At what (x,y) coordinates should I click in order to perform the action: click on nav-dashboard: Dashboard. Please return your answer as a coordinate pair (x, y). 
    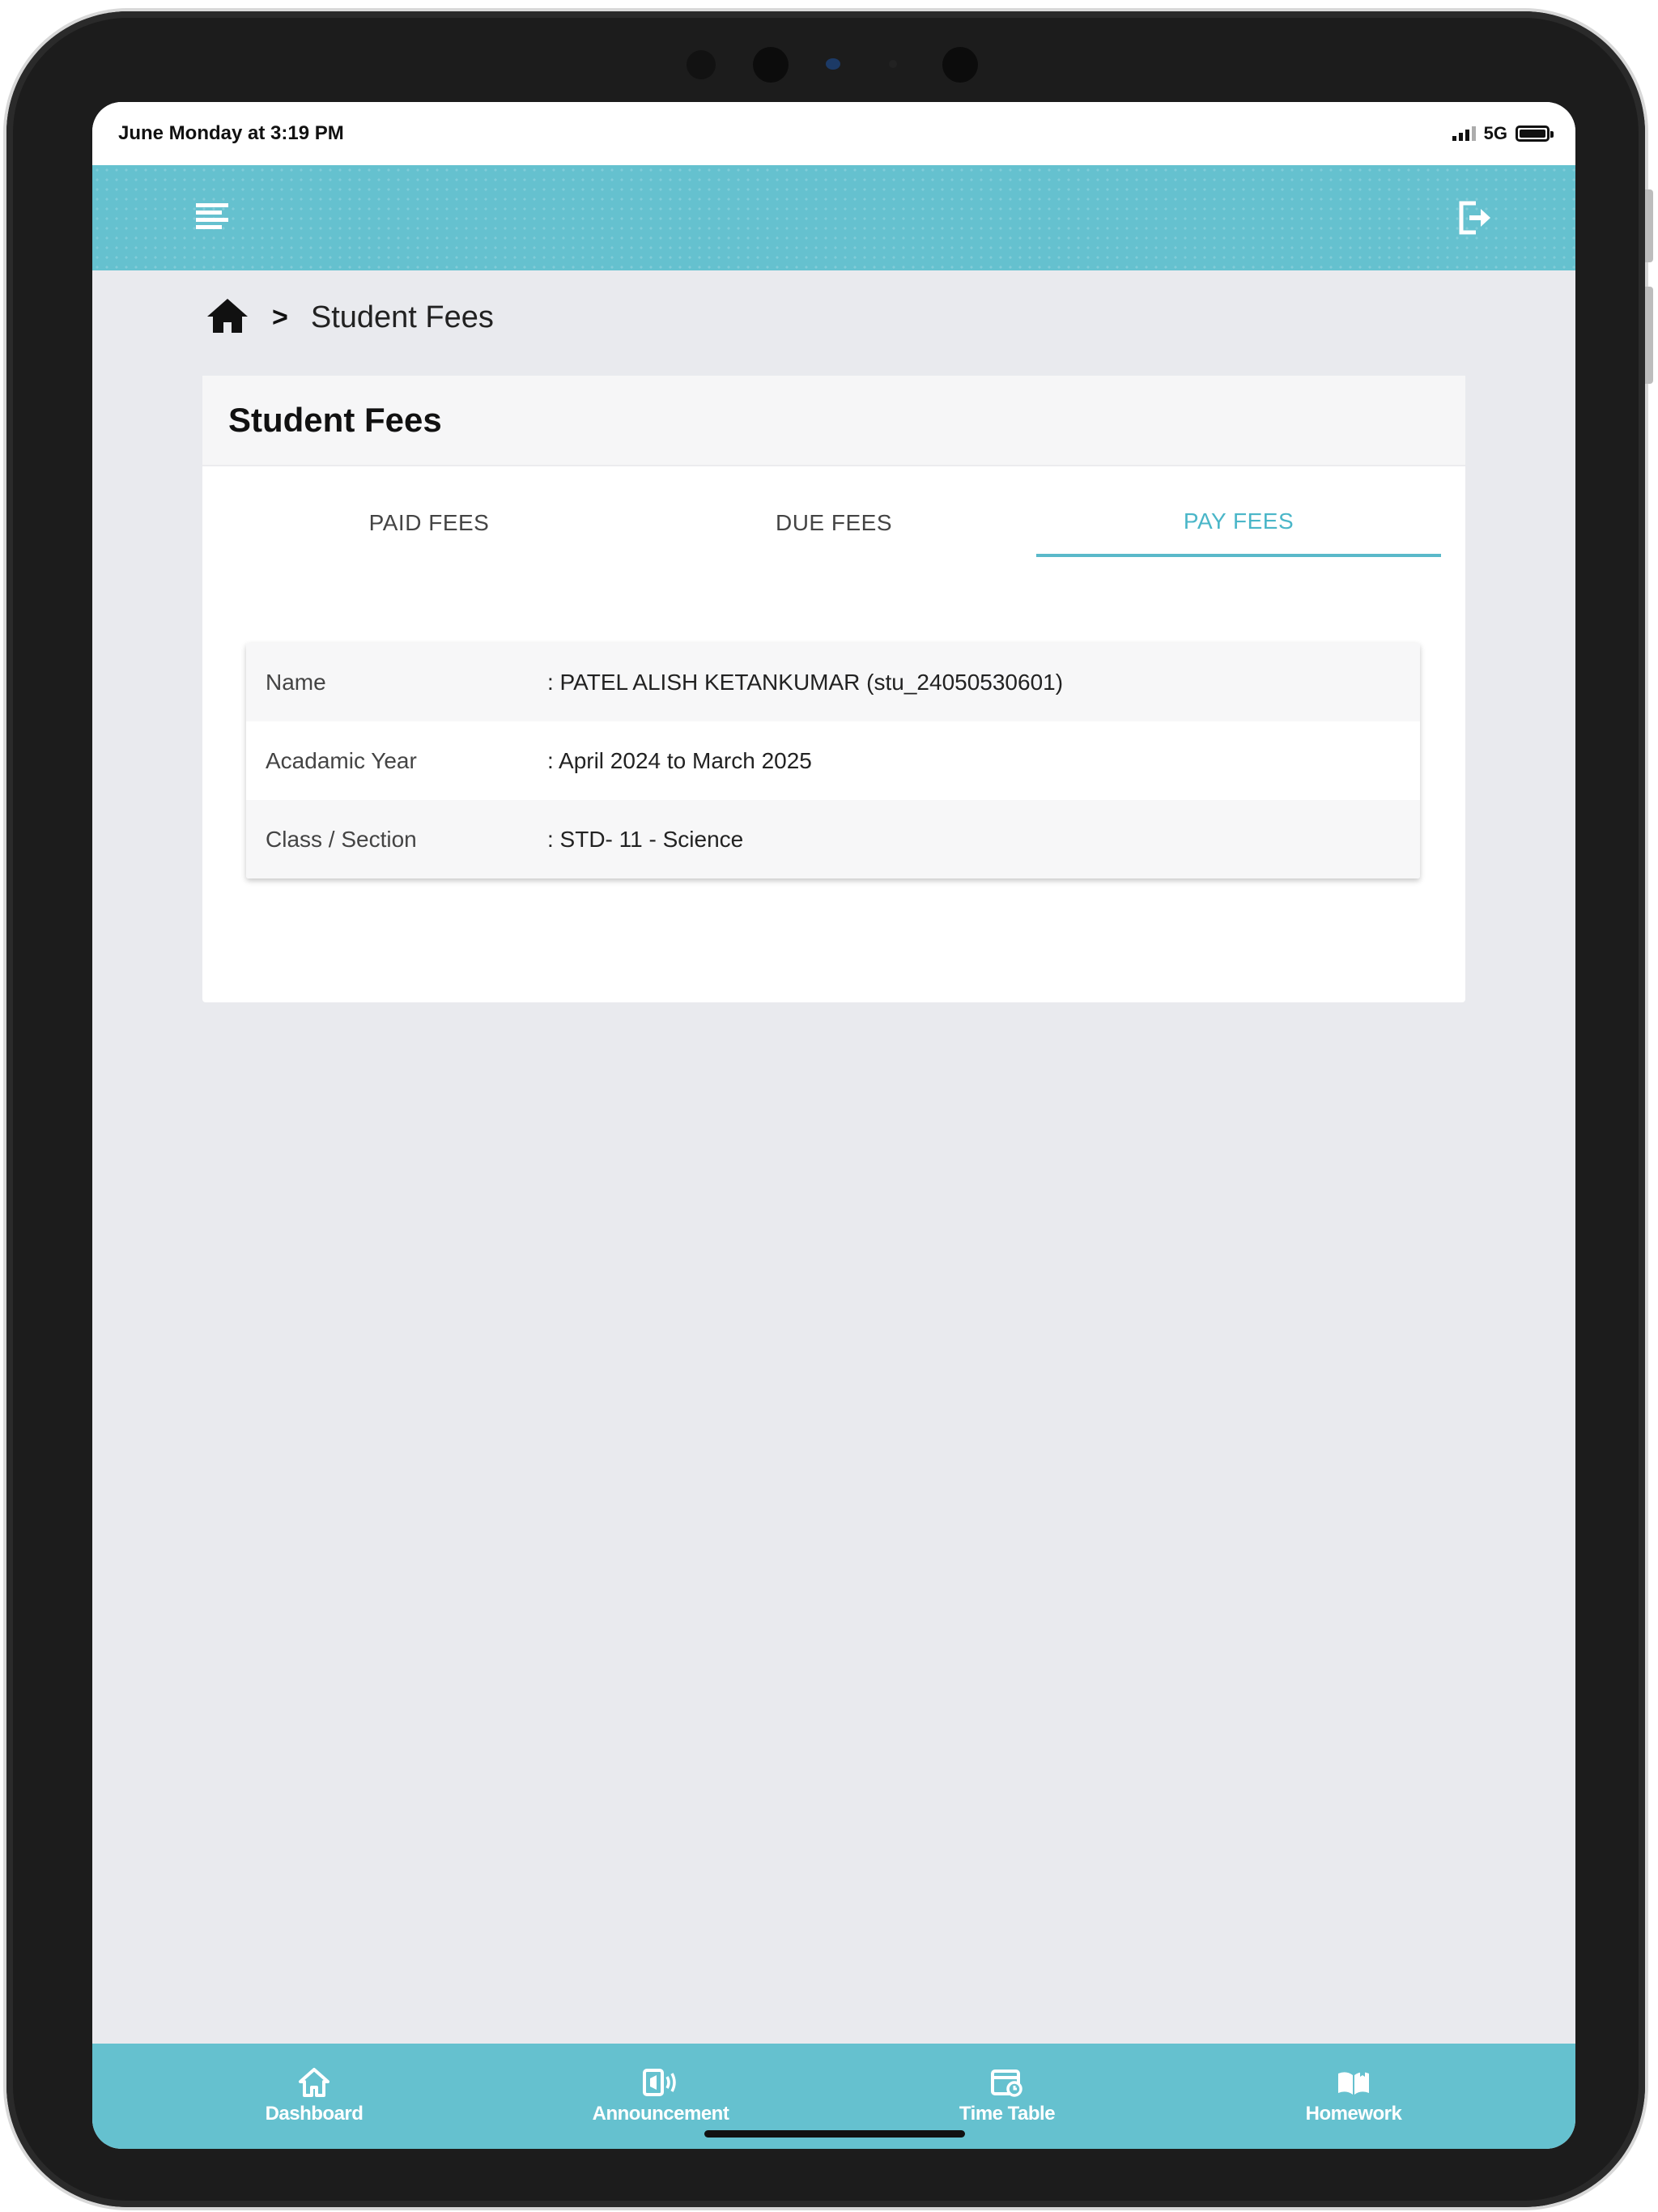
    Looking at the image, I should click on (314, 2096).